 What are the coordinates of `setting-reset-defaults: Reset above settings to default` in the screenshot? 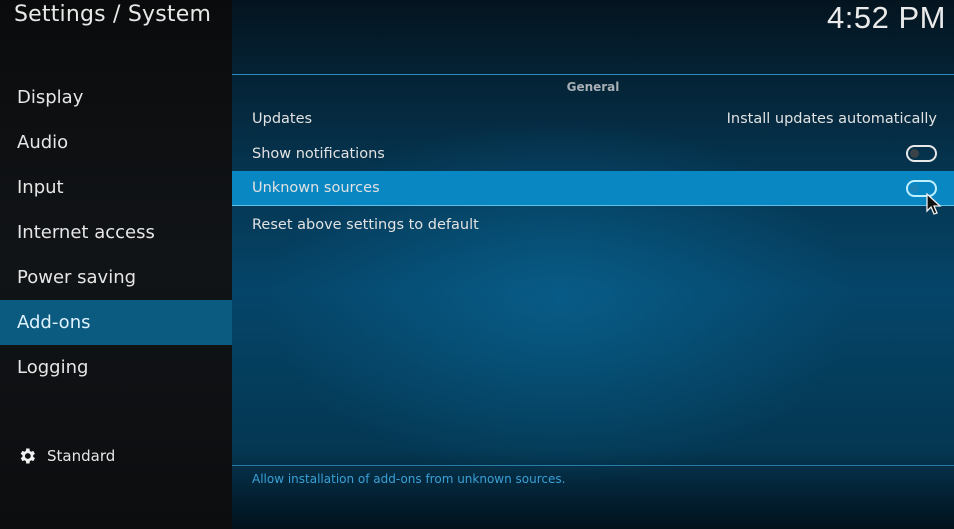 It's located at (593, 224).